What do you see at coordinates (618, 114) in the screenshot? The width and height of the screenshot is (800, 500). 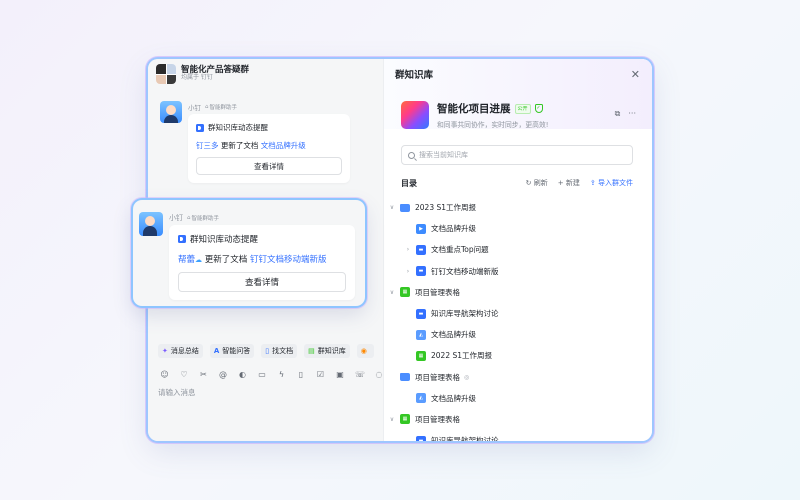 I see `share-icon: ⧉` at bounding box center [618, 114].